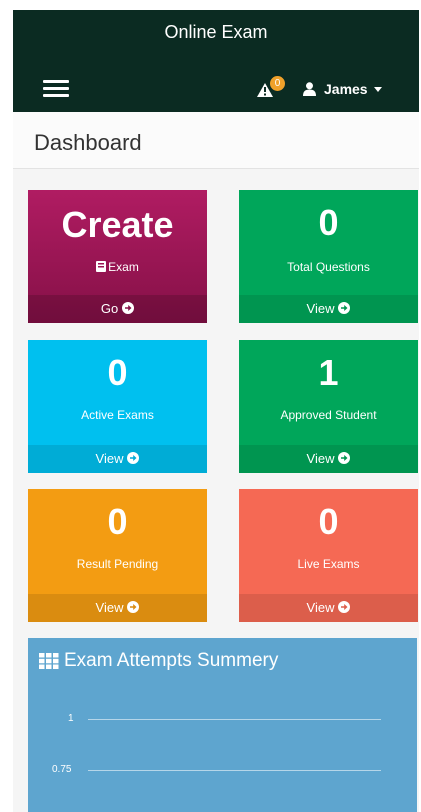 The width and height of the screenshot is (421, 812). Describe the element at coordinates (328, 309) in the screenshot. I see `total-questions-view-link: View` at that location.